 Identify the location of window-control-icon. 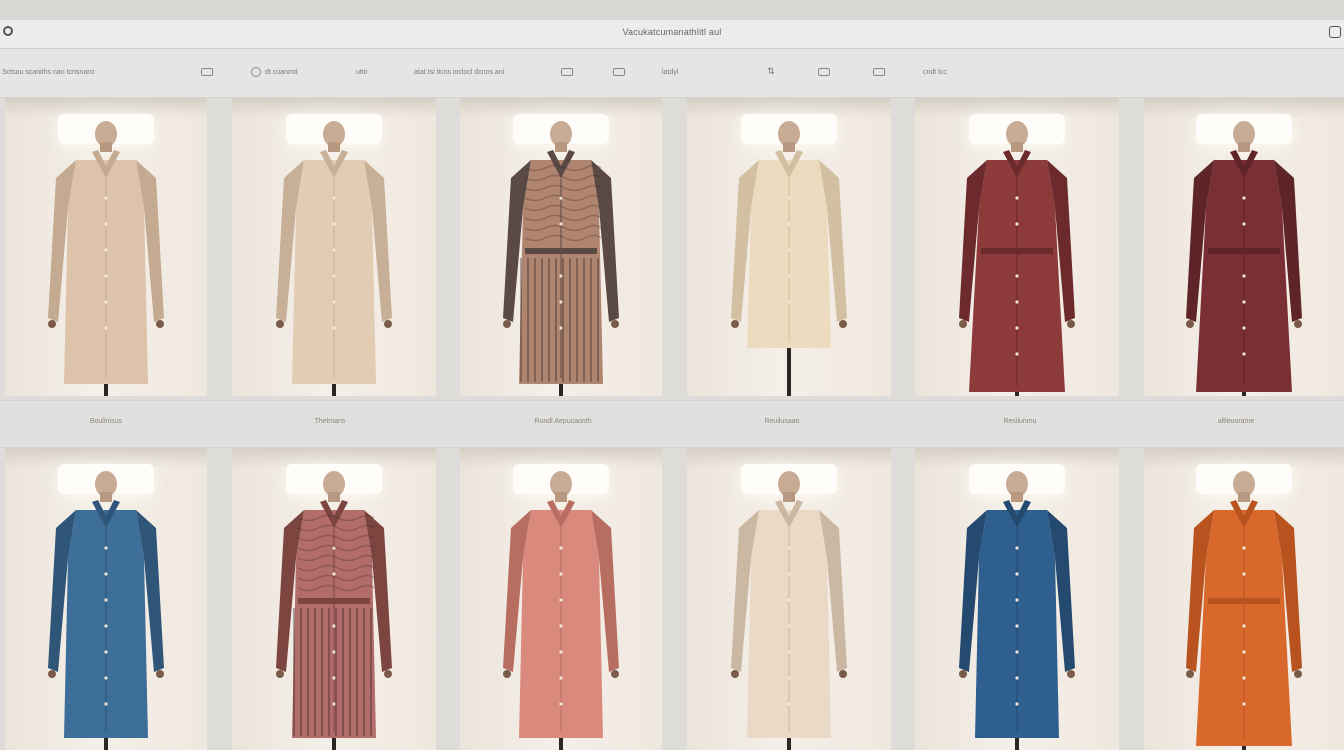
(1335, 32).